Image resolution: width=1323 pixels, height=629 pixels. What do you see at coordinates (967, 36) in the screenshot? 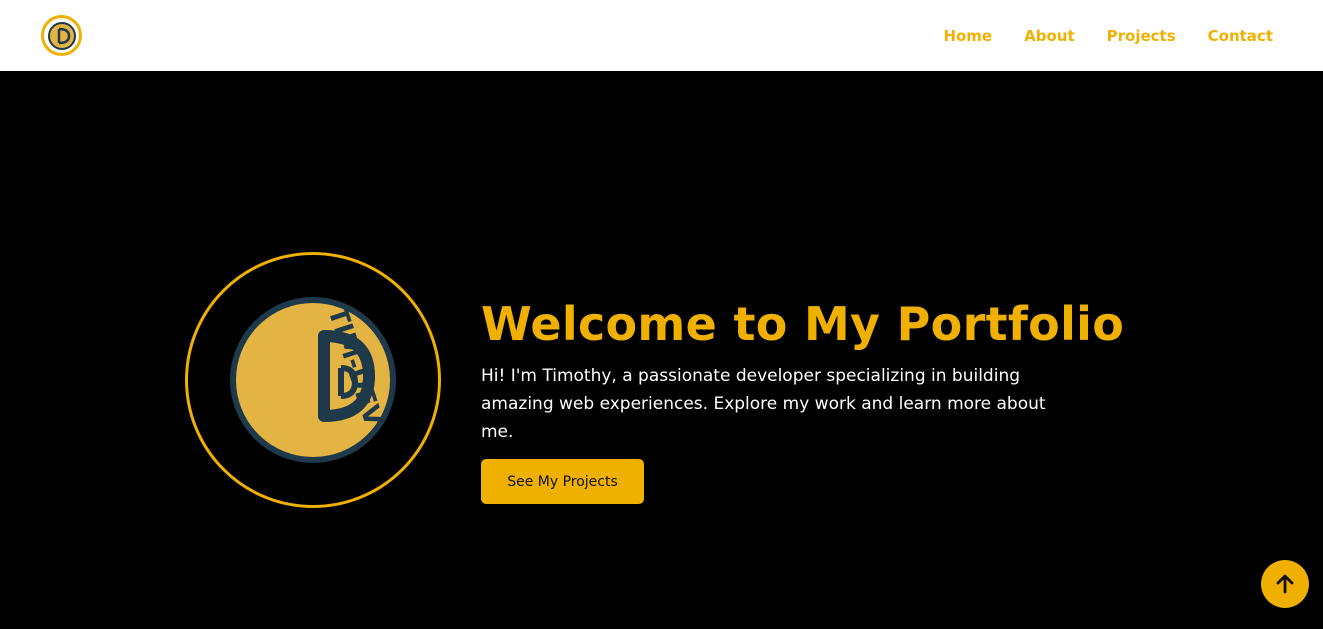
I see `nav-link-home: Home` at bounding box center [967, 36].